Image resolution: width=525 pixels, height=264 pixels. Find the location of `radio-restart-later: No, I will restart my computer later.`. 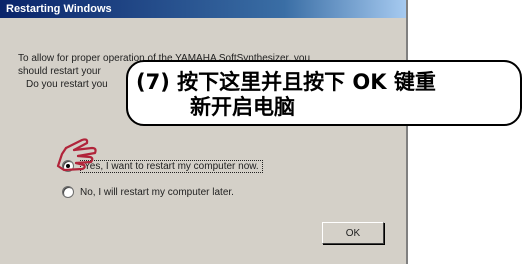

radio-restart-later: No, I will restart my computer later. is located at coordinates (148, 192).